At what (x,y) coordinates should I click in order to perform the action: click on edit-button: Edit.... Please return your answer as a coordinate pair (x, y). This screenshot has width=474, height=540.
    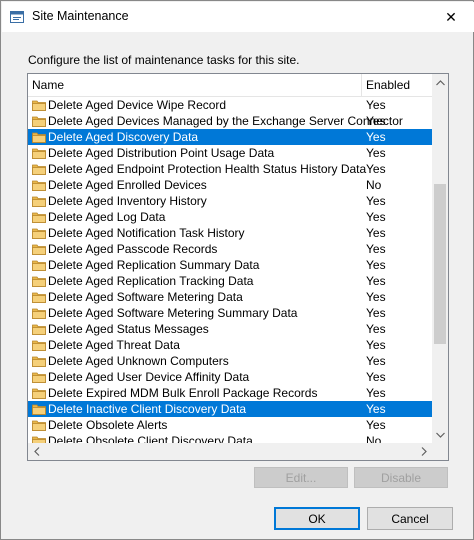
    Looking at the image, I should click on (301, 477).